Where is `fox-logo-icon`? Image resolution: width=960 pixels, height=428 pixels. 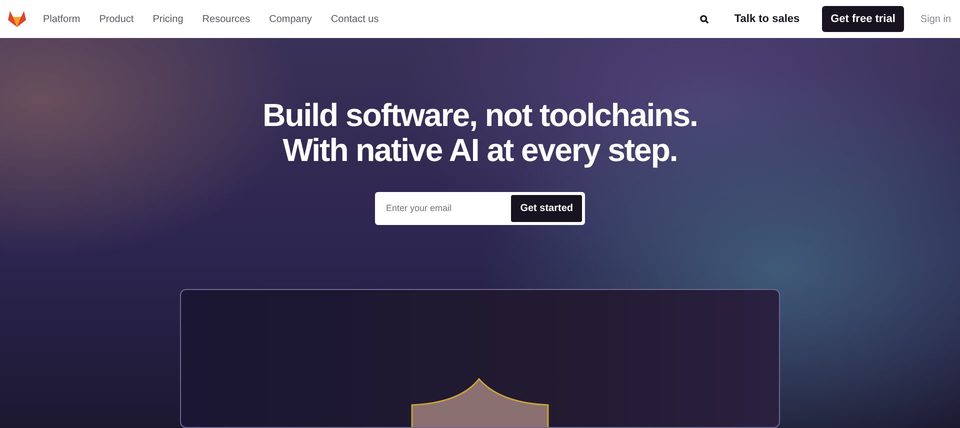 fox-logo-icon is located at coordinates (17, 19).